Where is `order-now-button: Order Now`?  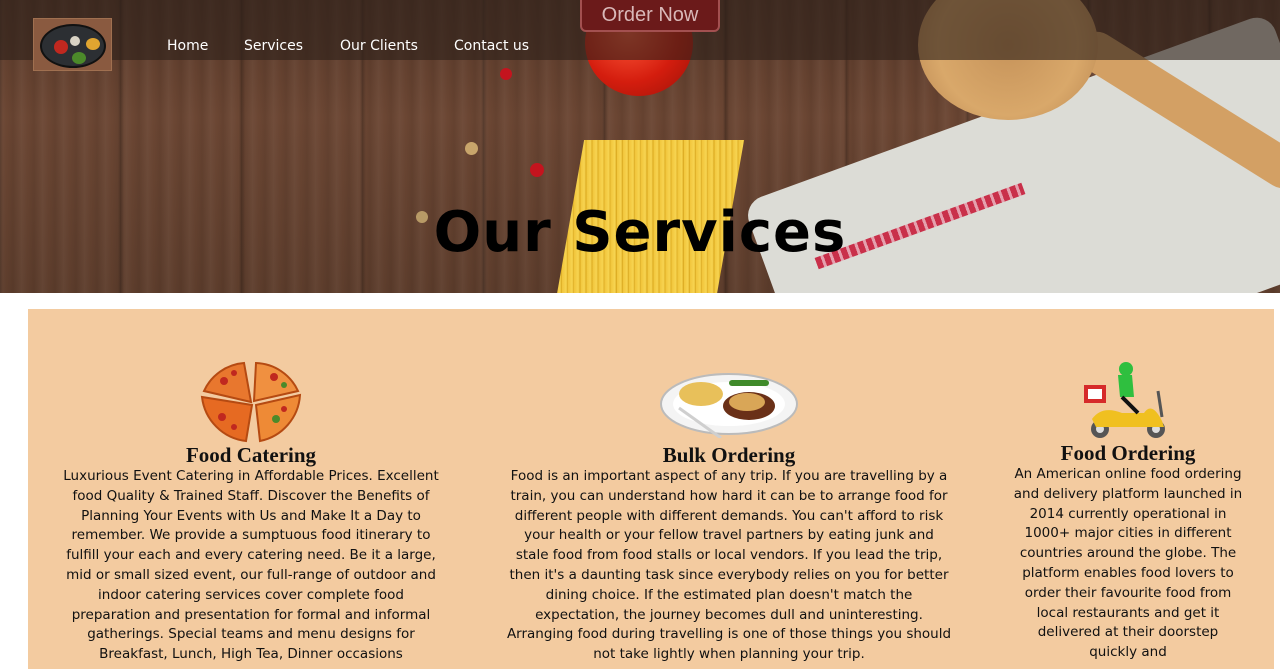
order-now-button: Order Now is located at coordinates (650, 16).